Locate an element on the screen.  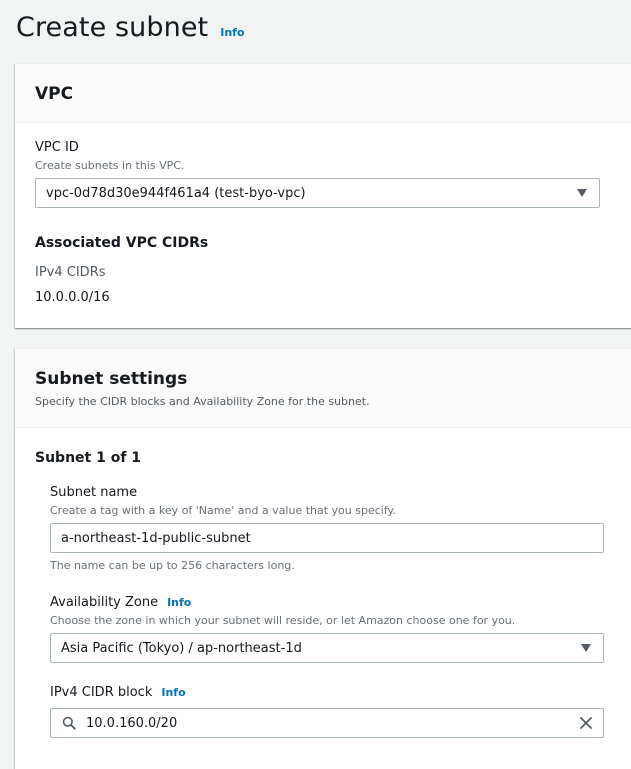
ipv4-cidr-info-link: Info is located at coordinates (173, 692).